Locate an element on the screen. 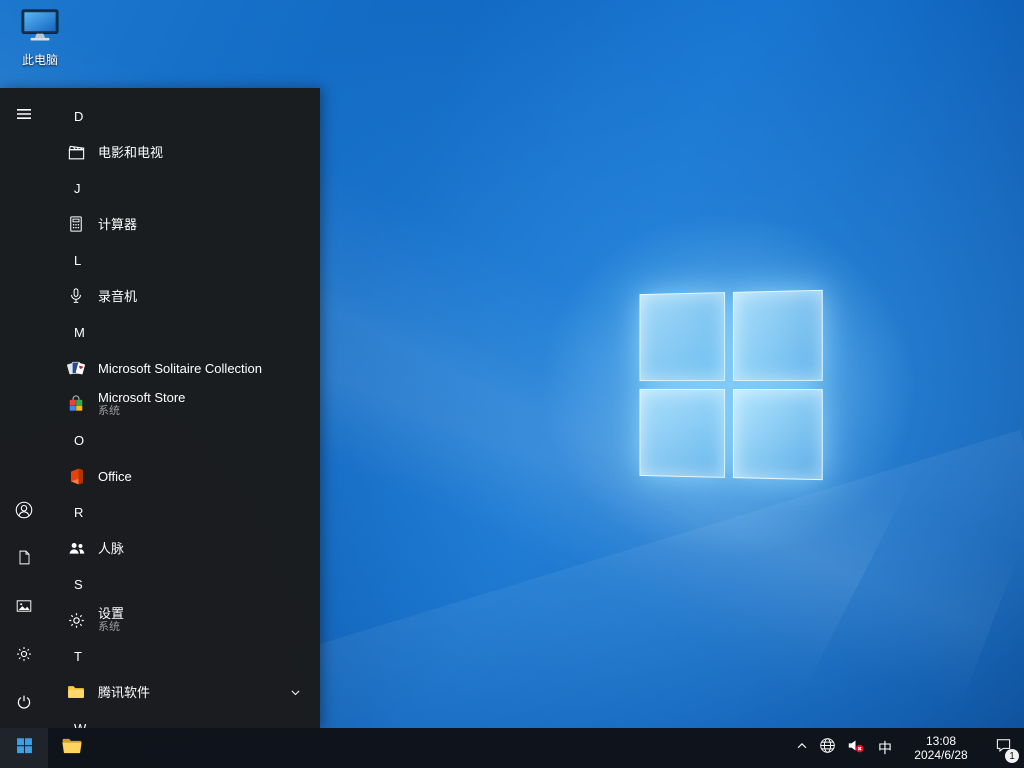 This screenshot has height=768, width=1024. hamburger-menu-icon is located at coordinates (24, 116).